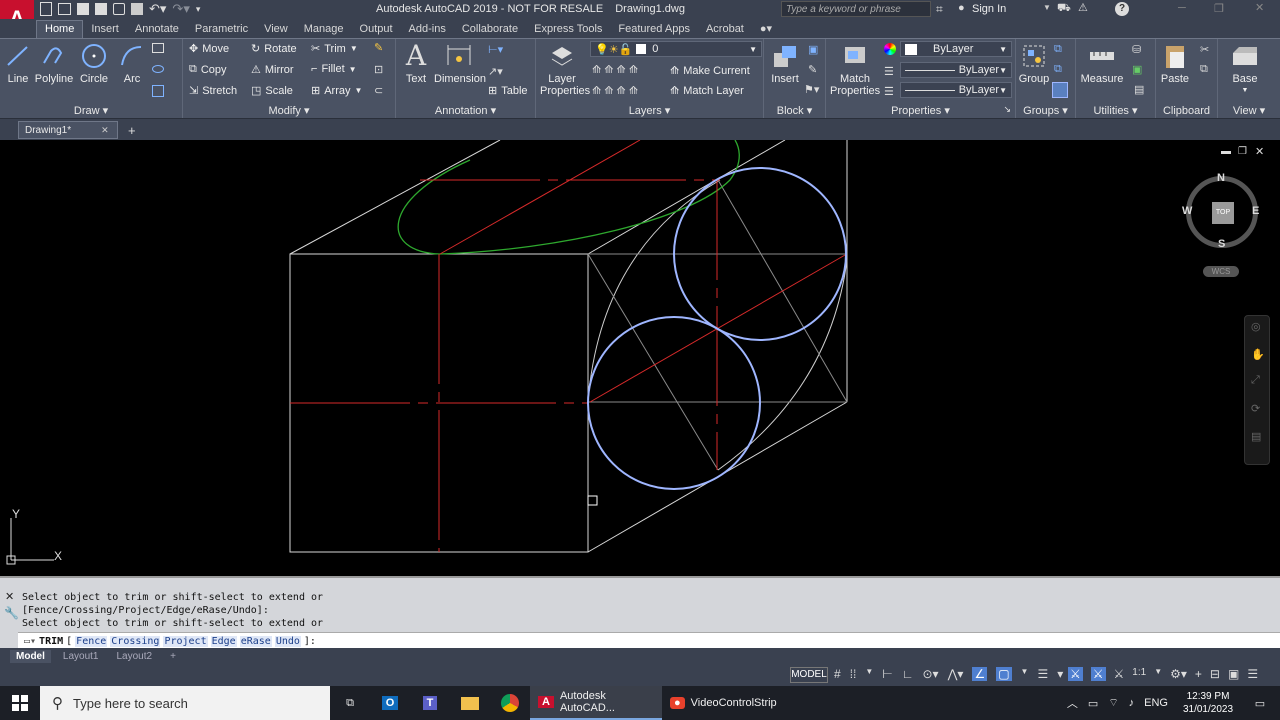  What do you see at coordinates (565, 69) in the screenshot?
I see `layer-properties-button: Layer Properties` at bounding box center [565, 69].